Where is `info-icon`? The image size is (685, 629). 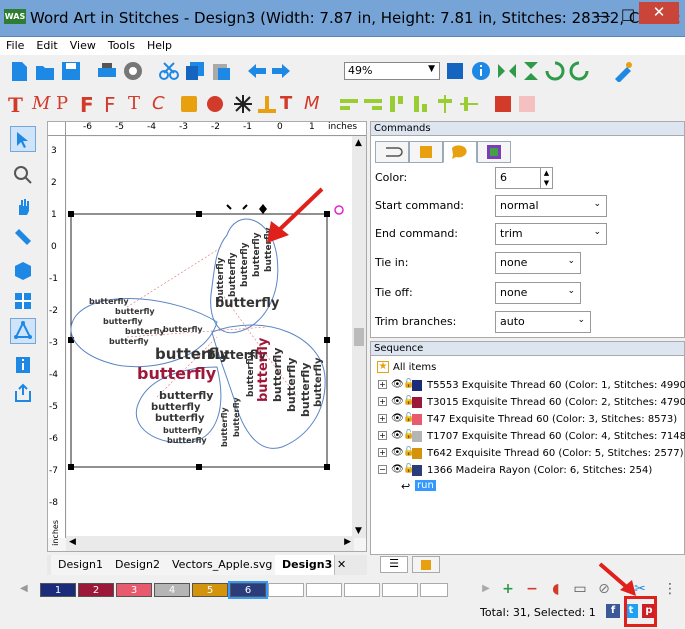 info-icon is located at coordinates (481, 71).